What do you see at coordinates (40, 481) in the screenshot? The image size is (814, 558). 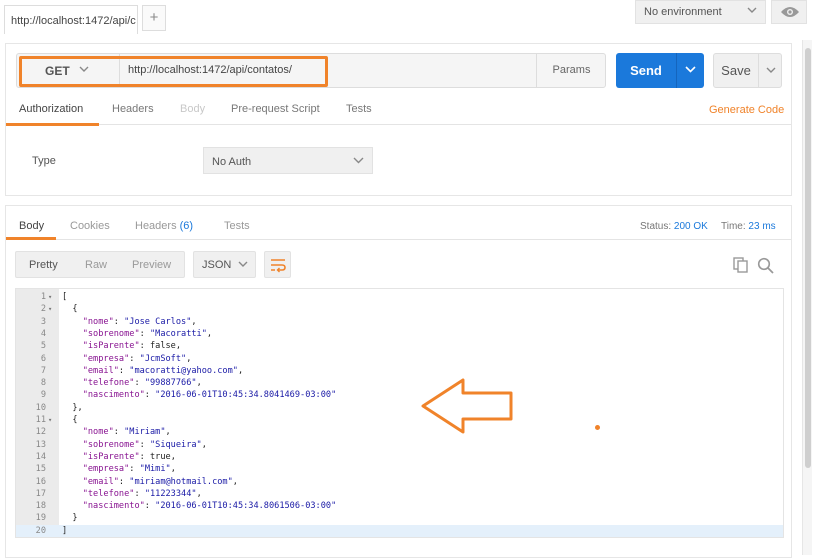 I see `line-number: 16` at bounding box center [40, 481].